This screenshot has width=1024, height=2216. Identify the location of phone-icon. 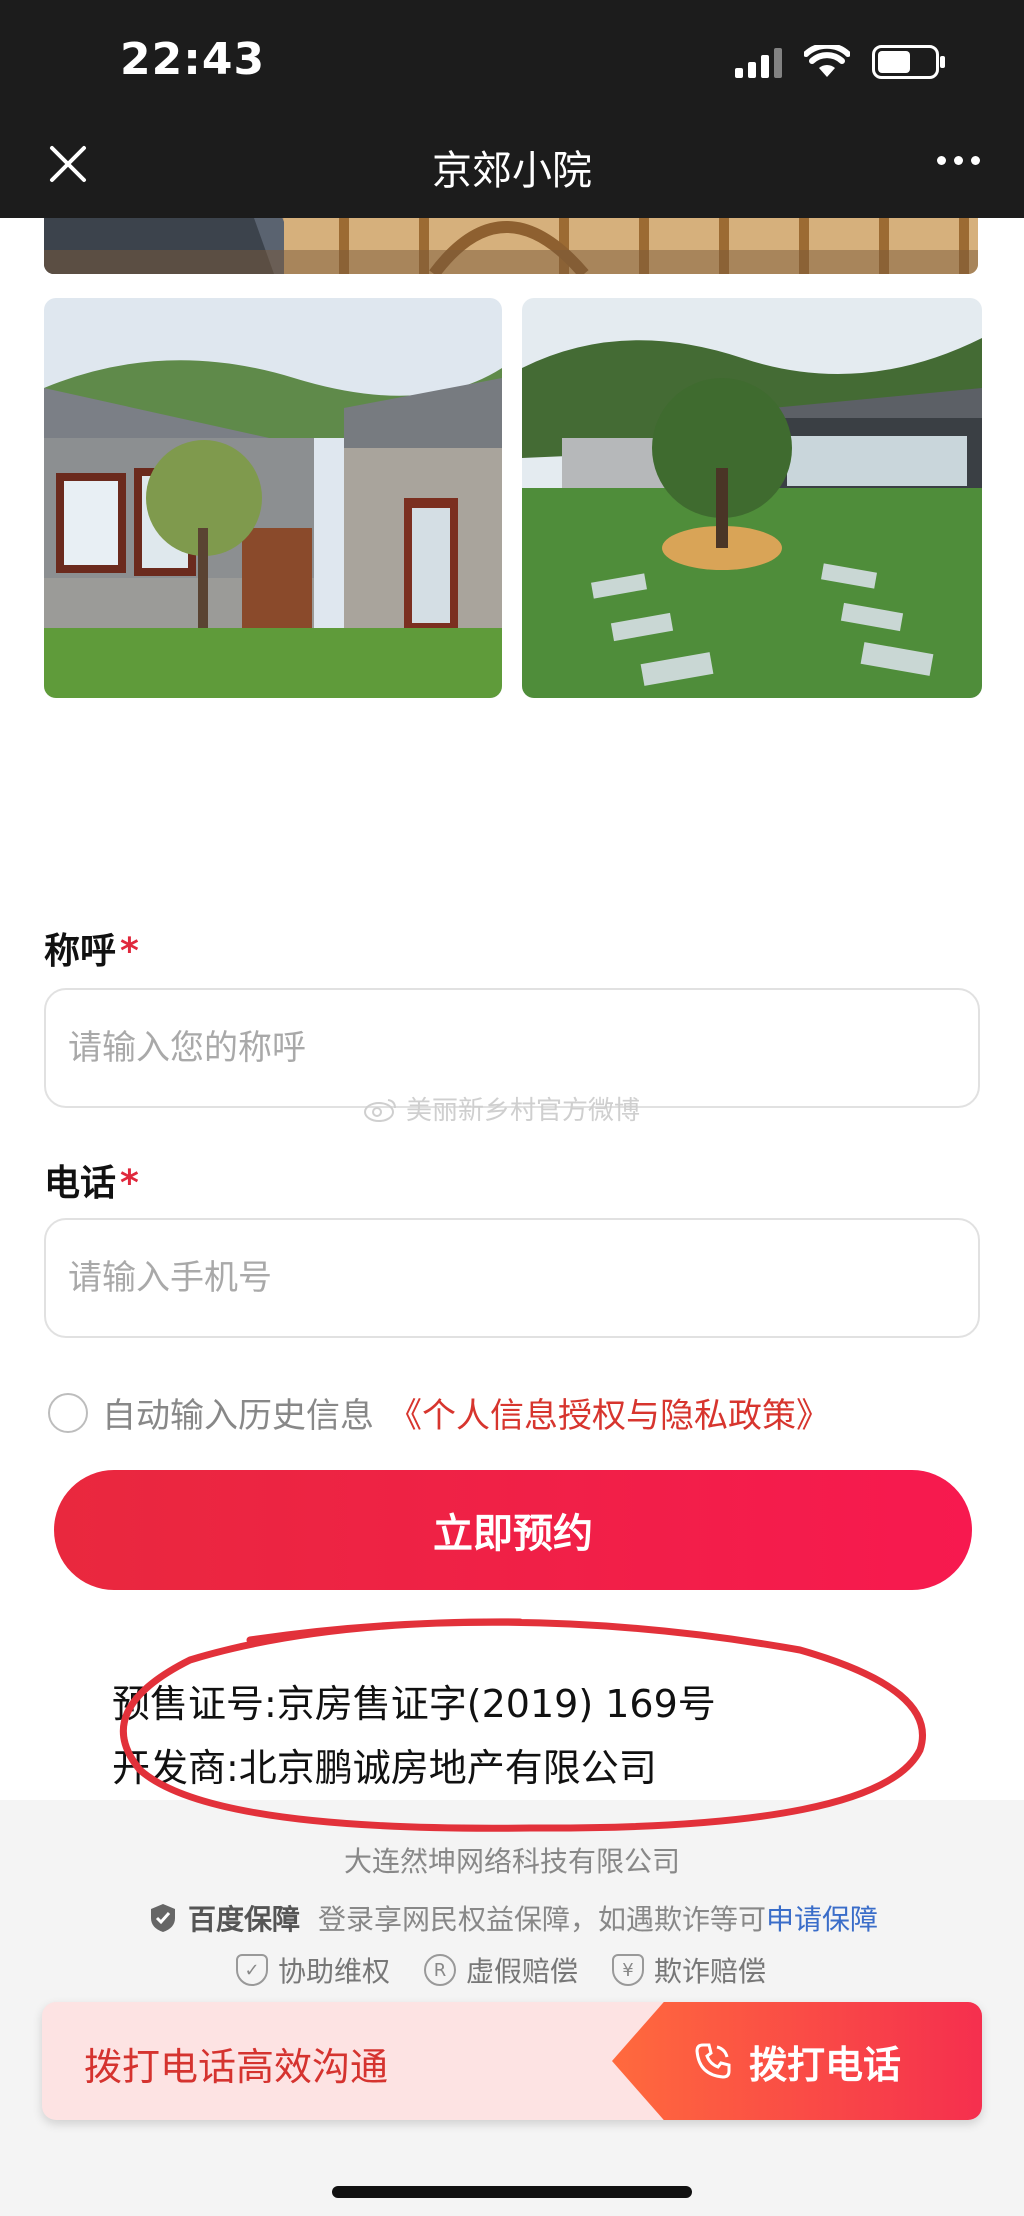
(713, 2061).